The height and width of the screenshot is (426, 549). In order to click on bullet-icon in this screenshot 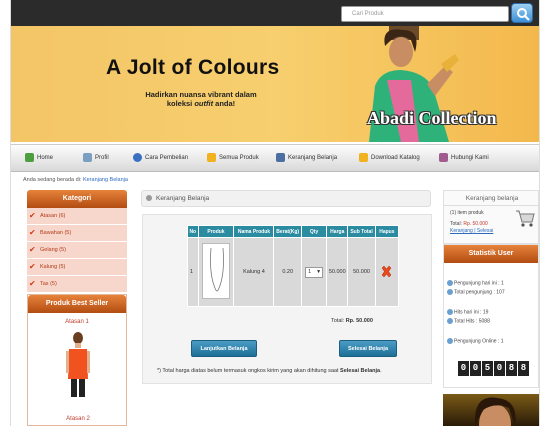, I will do `click(149, 198)`.